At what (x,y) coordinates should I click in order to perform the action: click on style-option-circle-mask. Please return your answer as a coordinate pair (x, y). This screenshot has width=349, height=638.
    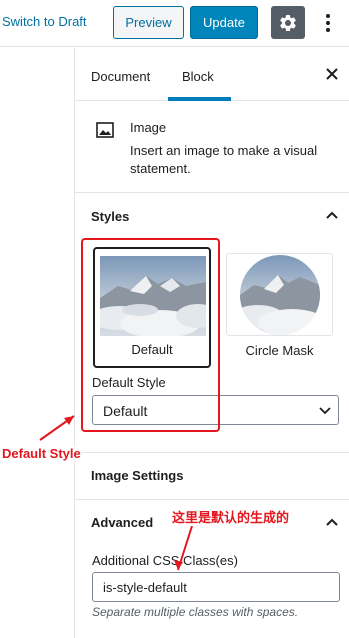
    Looking at the image, I should click on (279, 294).